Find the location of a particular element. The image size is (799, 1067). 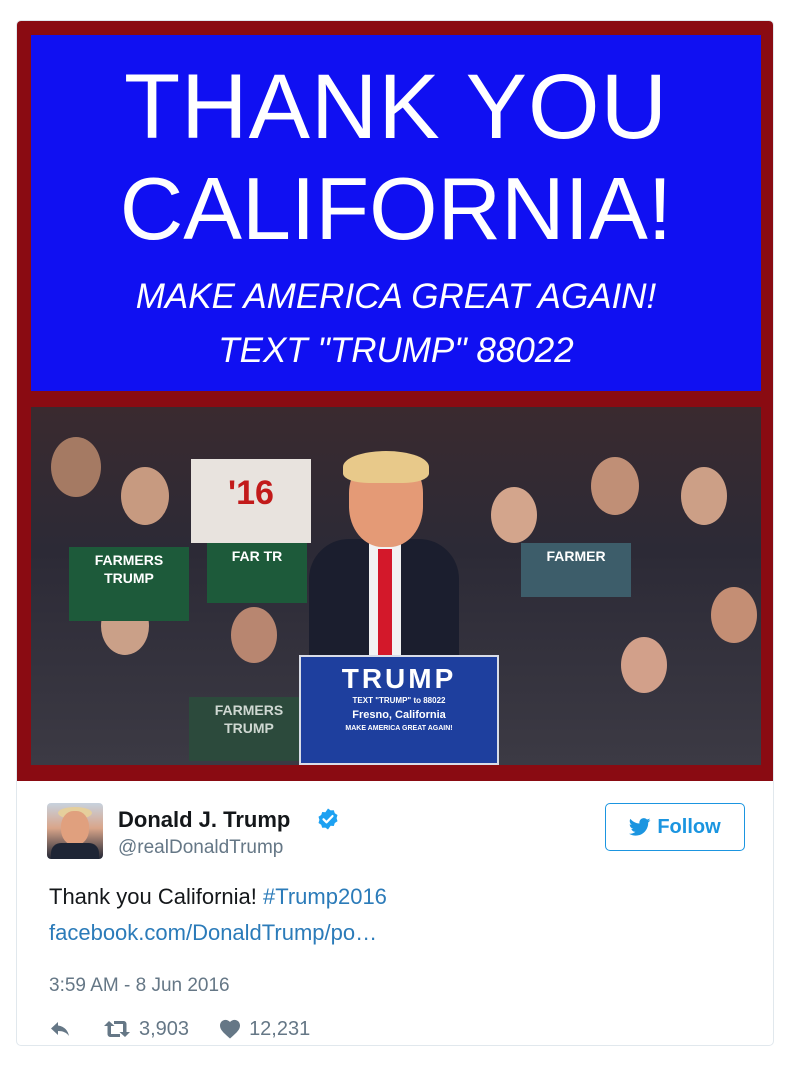

farmers-sign-center: FAR TR is located at coordinates (257, 573).